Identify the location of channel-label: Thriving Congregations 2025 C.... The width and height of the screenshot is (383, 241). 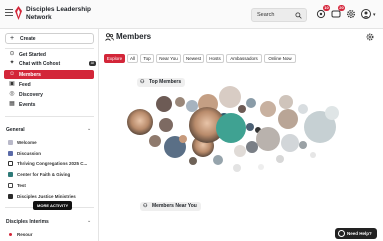
(52, 163).